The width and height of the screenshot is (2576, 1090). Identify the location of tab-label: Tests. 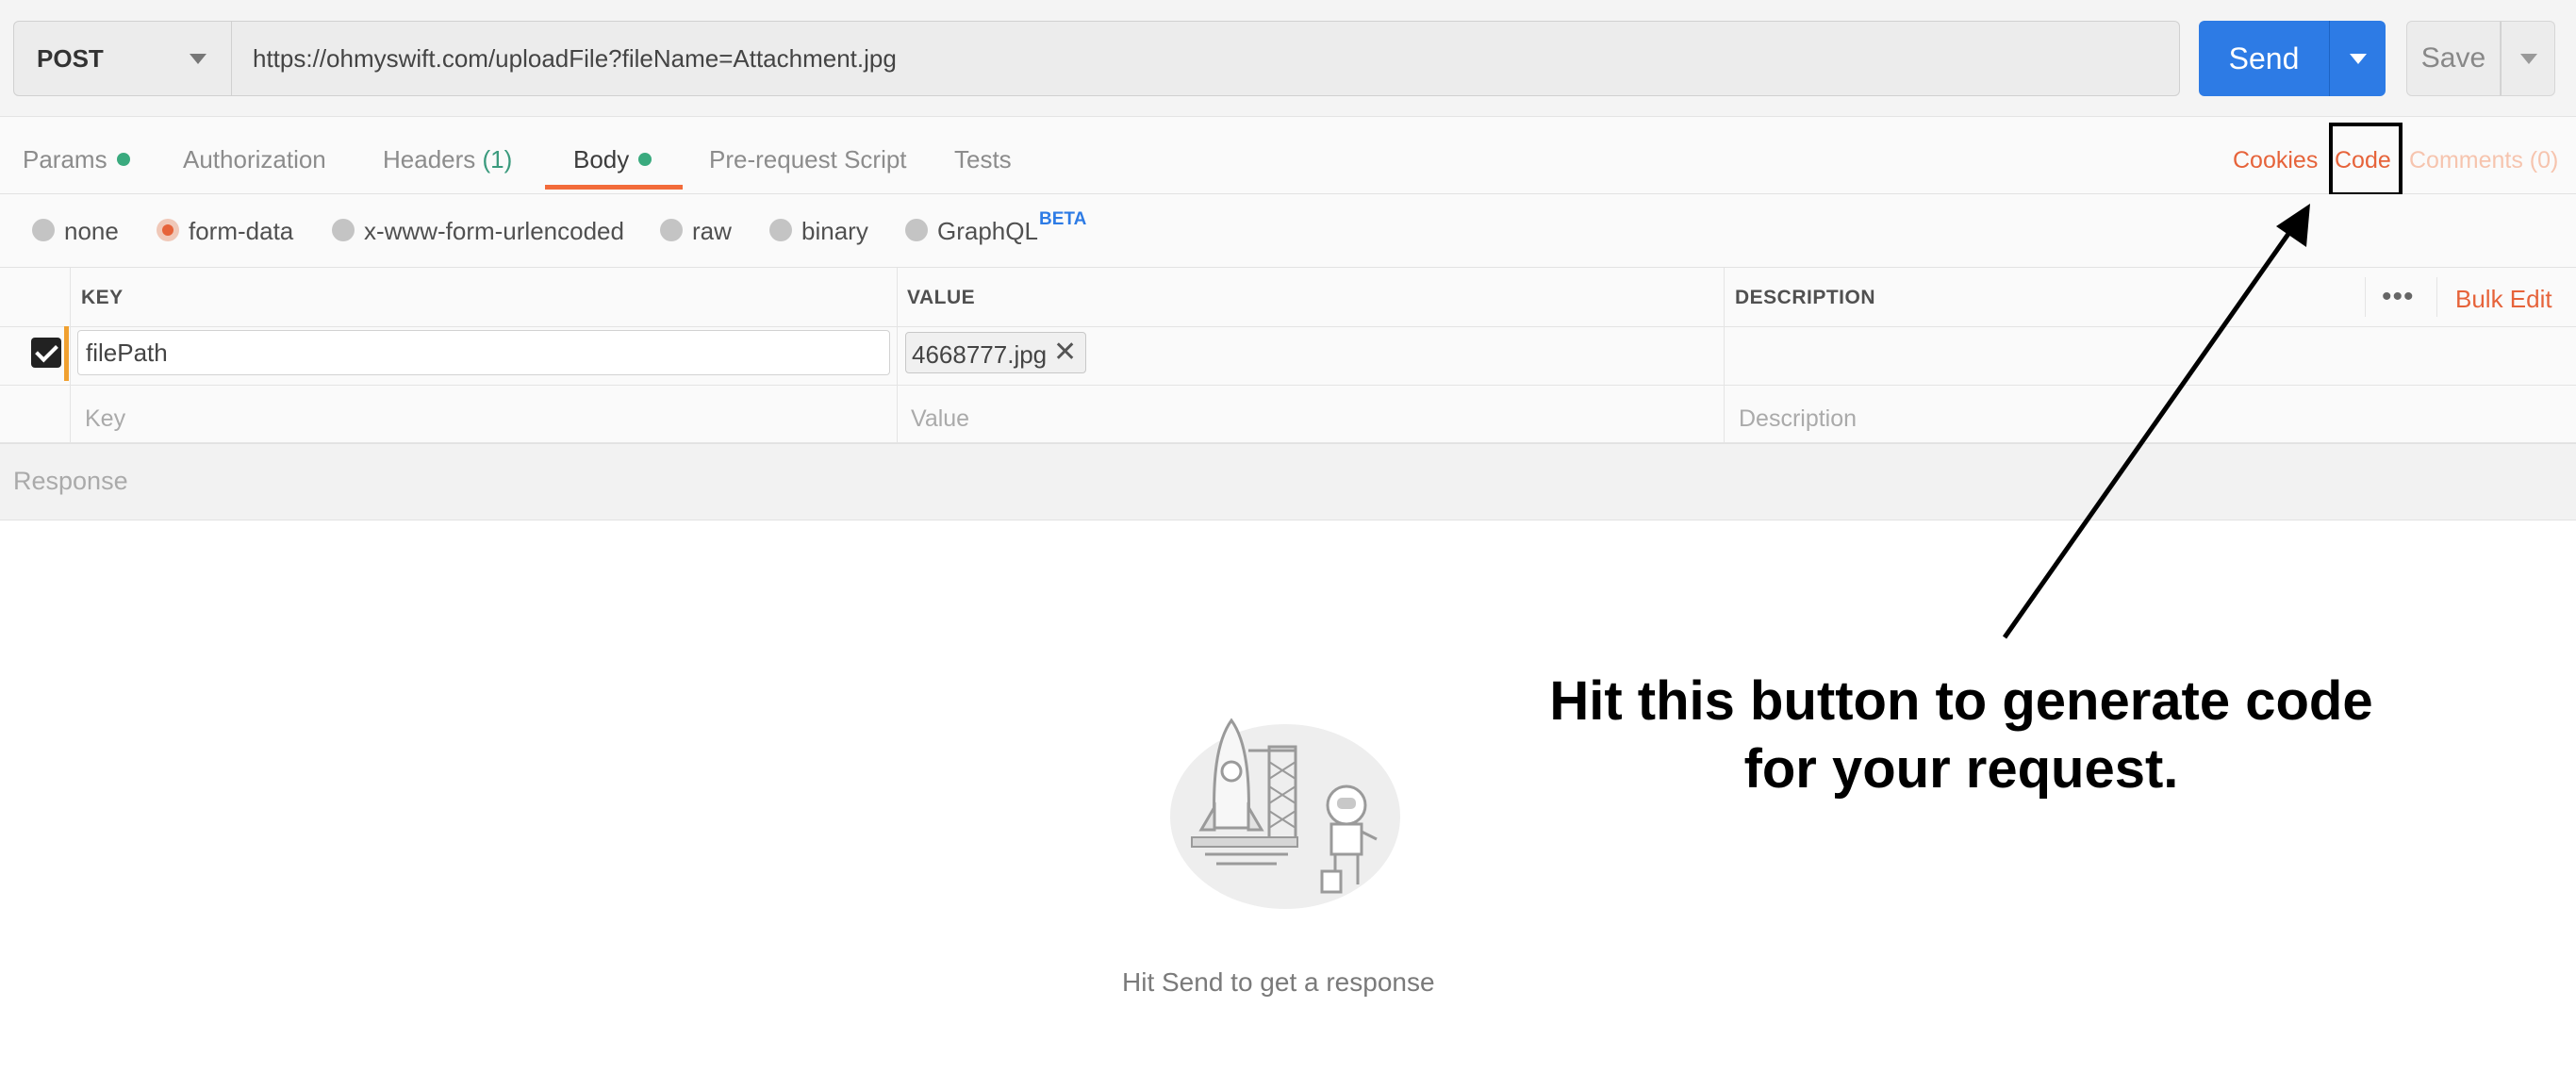
(983, 159).